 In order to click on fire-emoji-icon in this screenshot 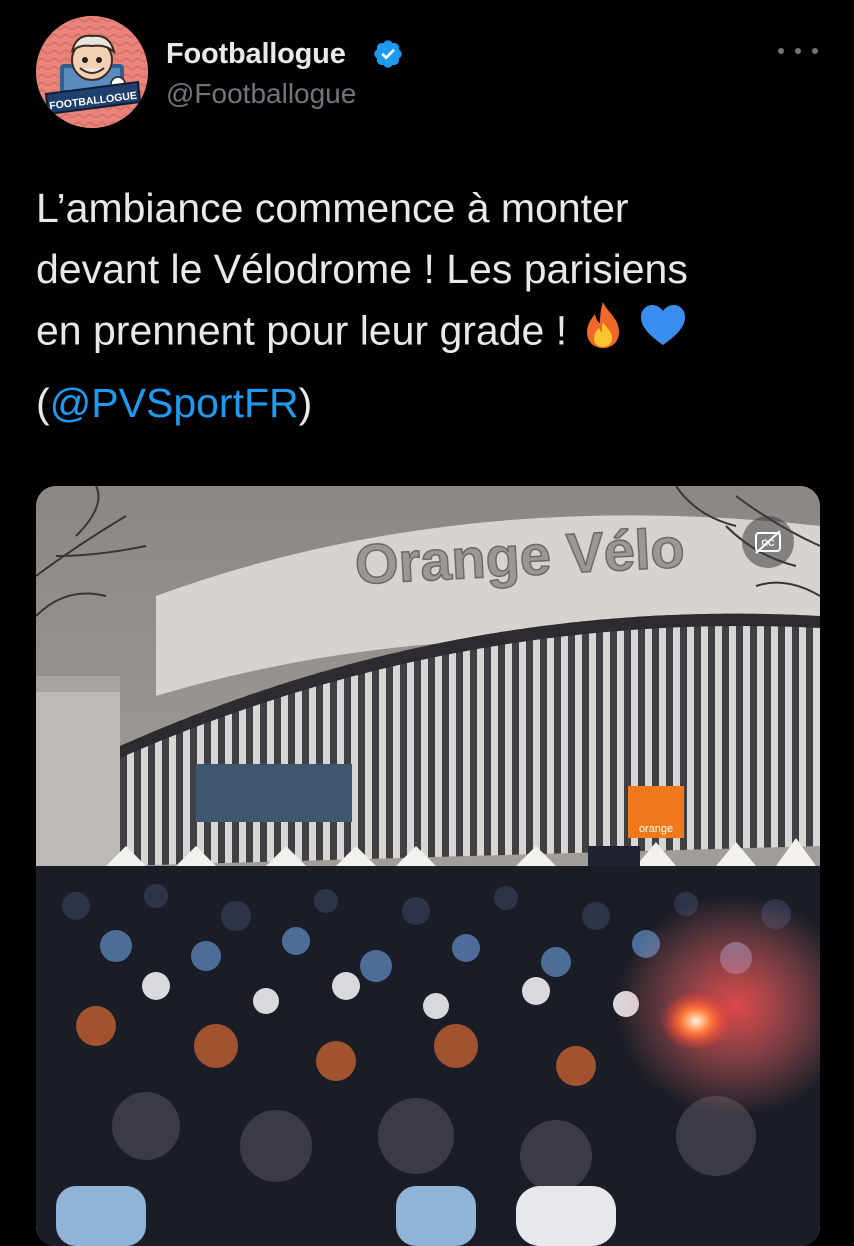, I will do `click(603, 333)`.